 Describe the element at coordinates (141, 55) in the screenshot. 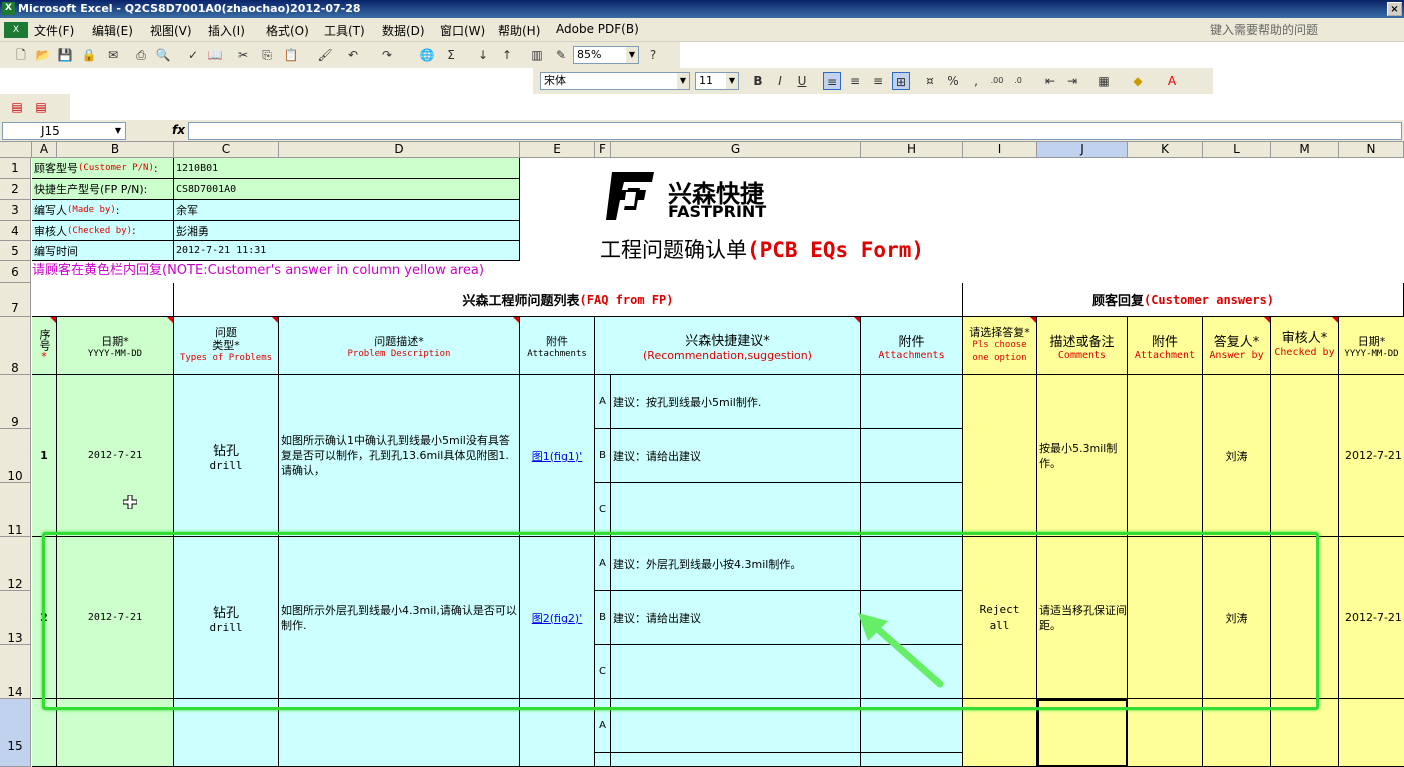

I see `print-icon: ⎙` at that location.